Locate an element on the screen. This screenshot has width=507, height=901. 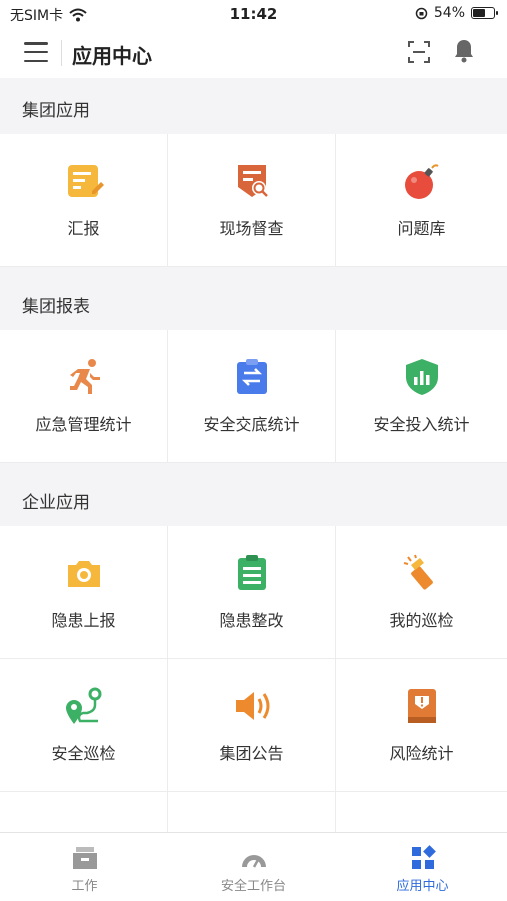
bell-icon is located at coordinates (464, 51).